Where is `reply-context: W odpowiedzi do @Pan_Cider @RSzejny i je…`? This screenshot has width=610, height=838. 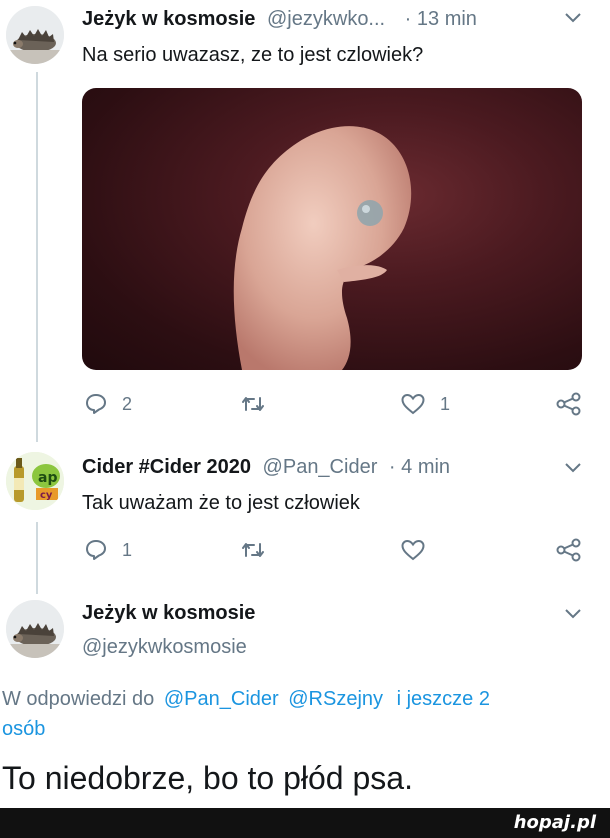 reply-context: W odpowiedzi do @Pan_Cider @RSzejny i je… is located at coordinates (246, 699).